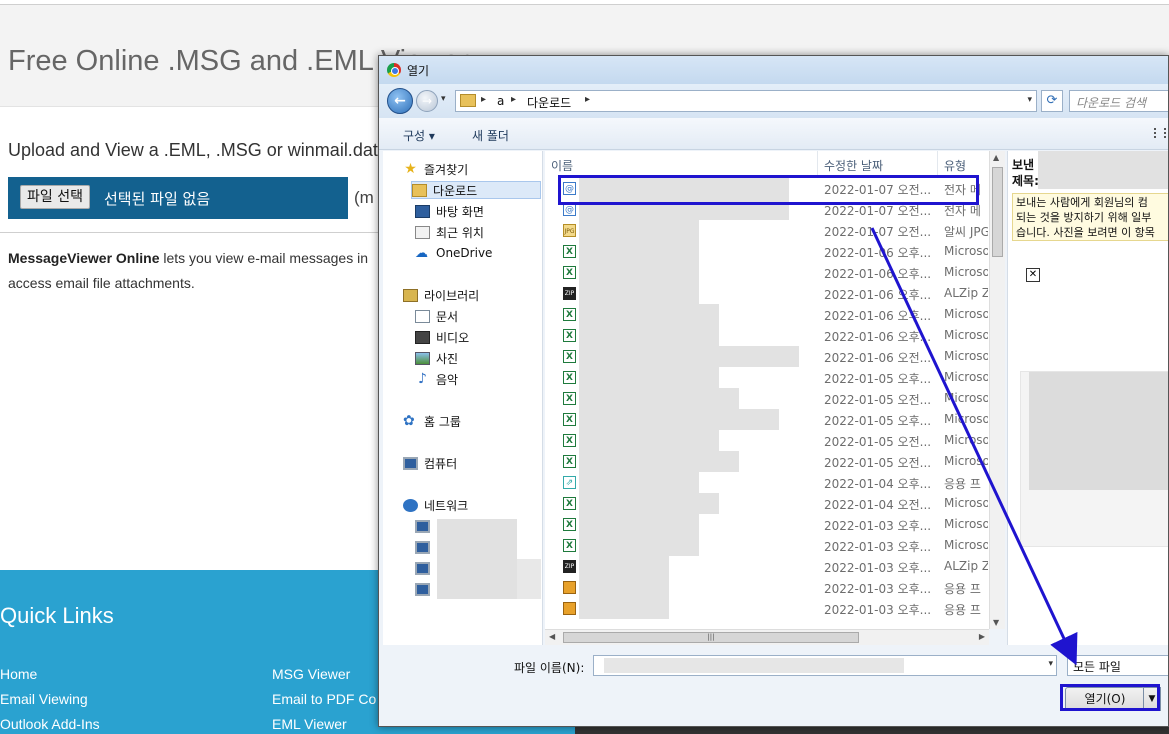 The width and height of the screenshot is (1169, 734). What do you see at coordinates (681, 163) in the screenshot?
I see `column-header-name: 이름` at bounding box center [681, 163].